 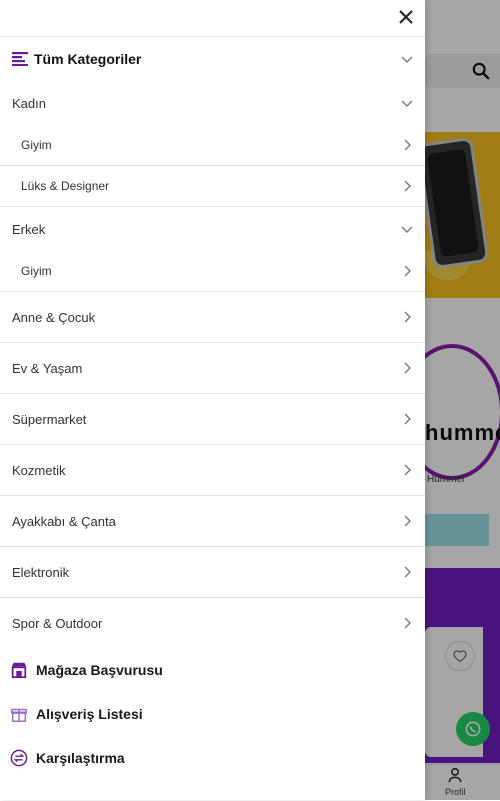 What do you see at coordinates (212, 758) in the screenshot?
I see `comparison-link: Karşılaştırma` at bounding box center [212, 758].